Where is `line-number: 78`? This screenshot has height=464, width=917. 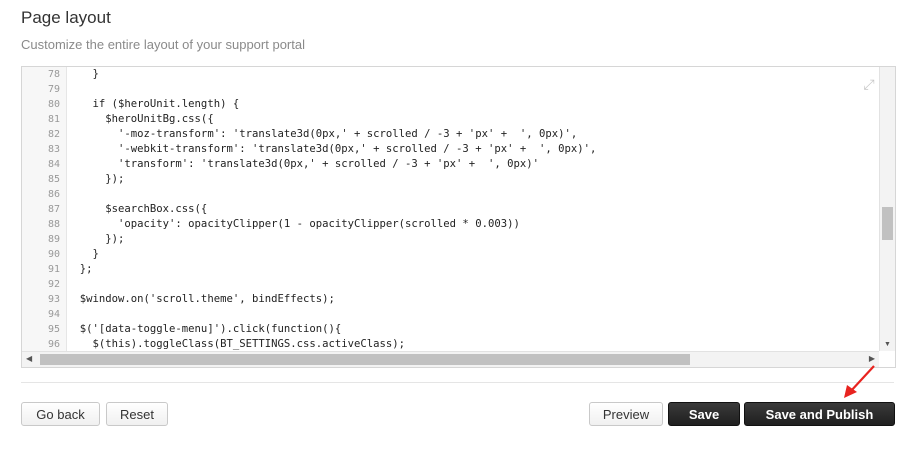
line-number: 78 is located at coordinates (53, 74).